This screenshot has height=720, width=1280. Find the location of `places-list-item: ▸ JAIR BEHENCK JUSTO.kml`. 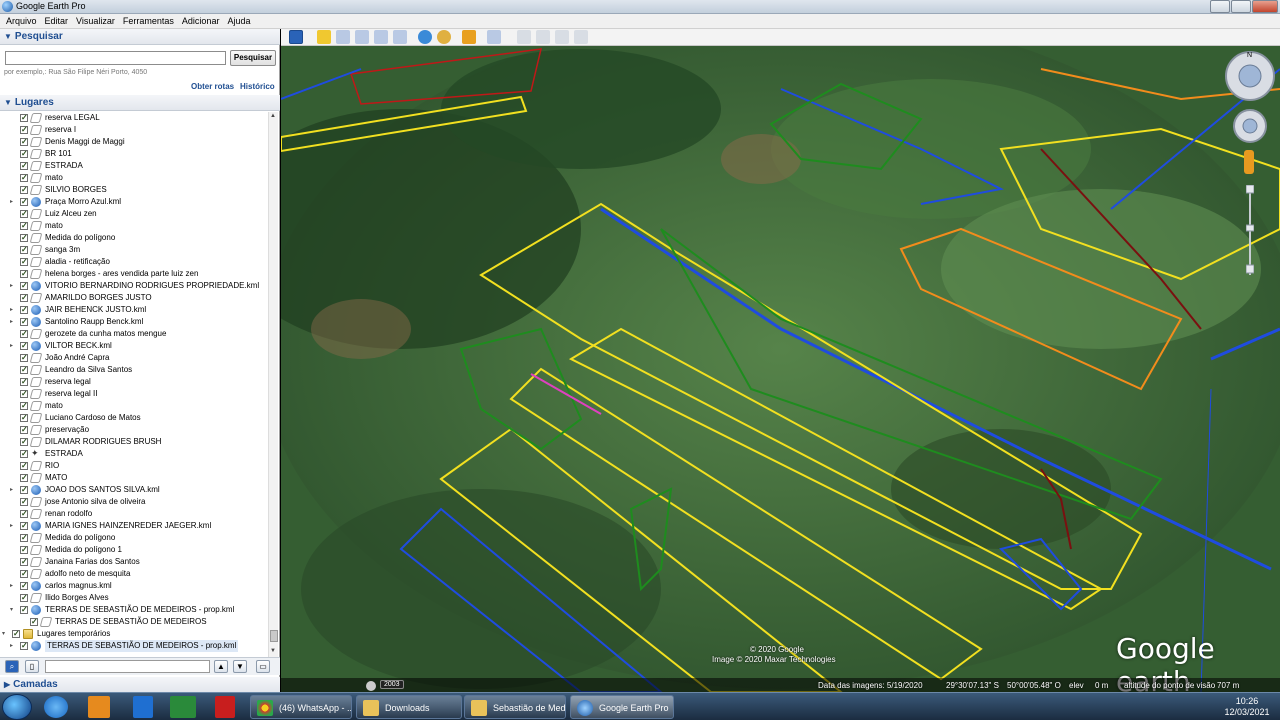

places-list-item: ▸ JAIR BEHENCK JUSTO.kml is located at coordinates (134, 310).